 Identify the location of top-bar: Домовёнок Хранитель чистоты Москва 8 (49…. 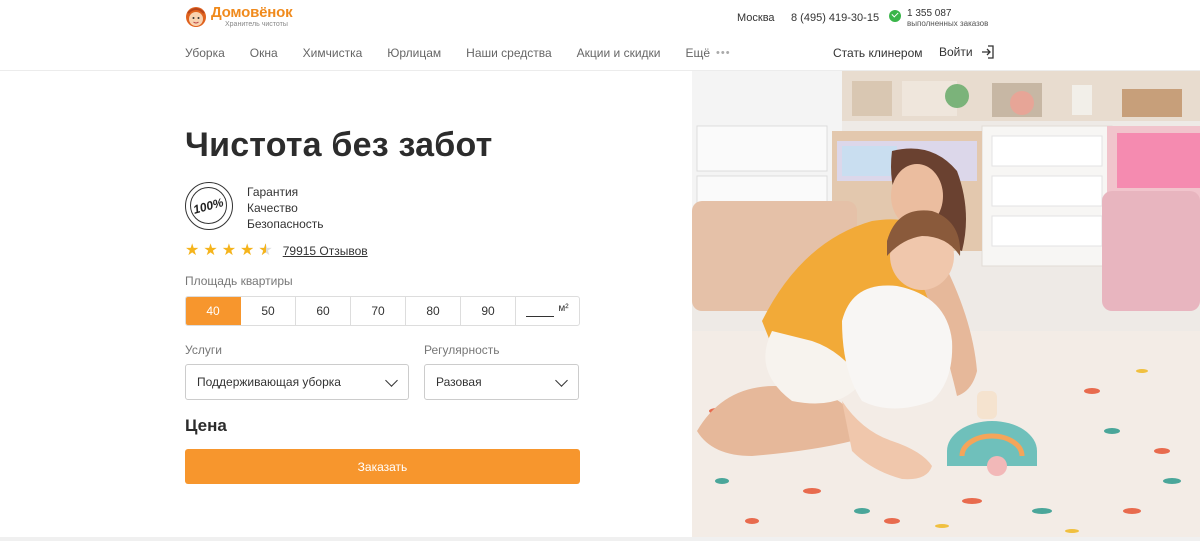
(600, 18).